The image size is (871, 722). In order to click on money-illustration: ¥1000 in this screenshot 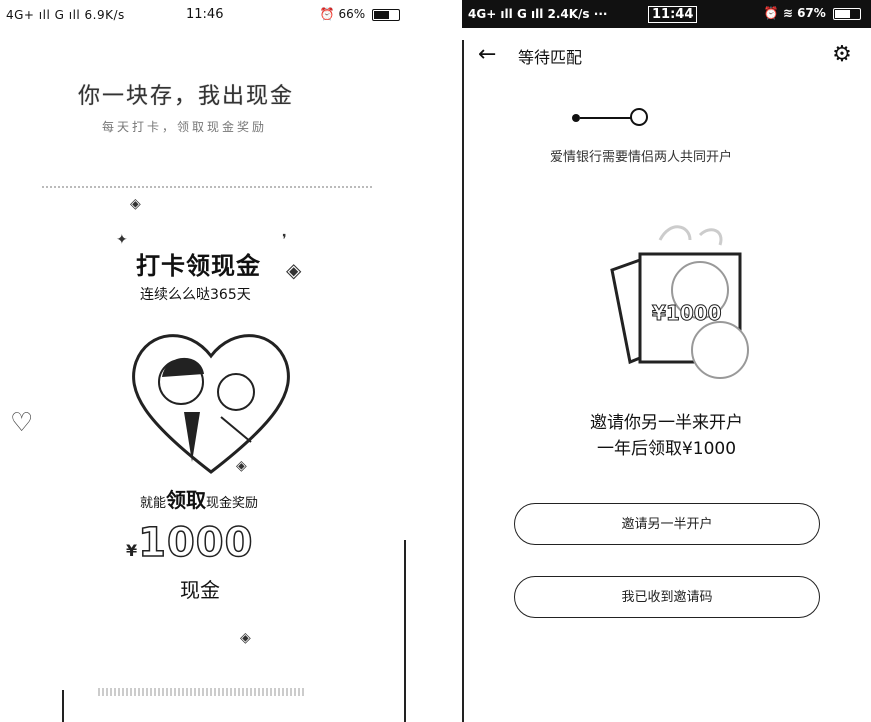, I will do `click(679, 302)`.